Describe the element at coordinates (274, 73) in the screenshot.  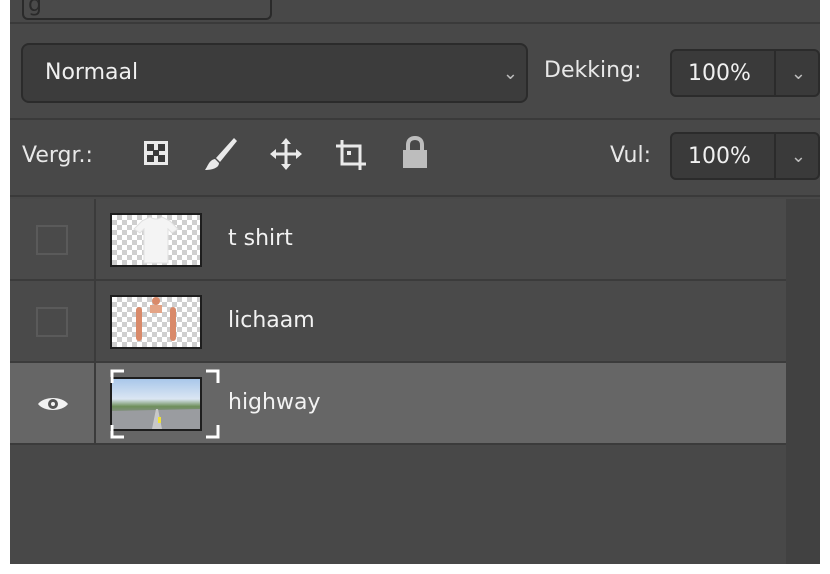
I see `blend-mode-dropdown: Normaal ⌄` at that location.